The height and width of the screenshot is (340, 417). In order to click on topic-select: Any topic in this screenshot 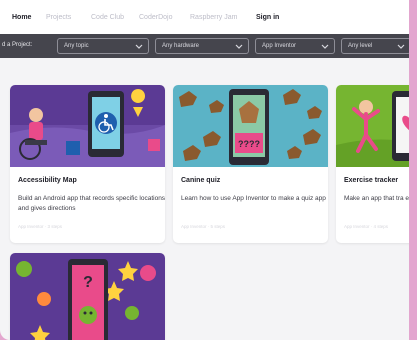, I will do `click(103, 46)`.